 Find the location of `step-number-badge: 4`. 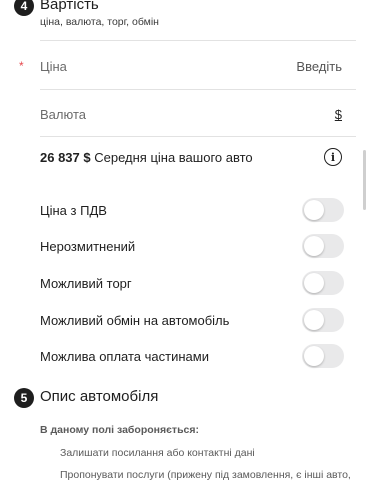

step-number-badge: 4 is located at coordinates (24, 8).